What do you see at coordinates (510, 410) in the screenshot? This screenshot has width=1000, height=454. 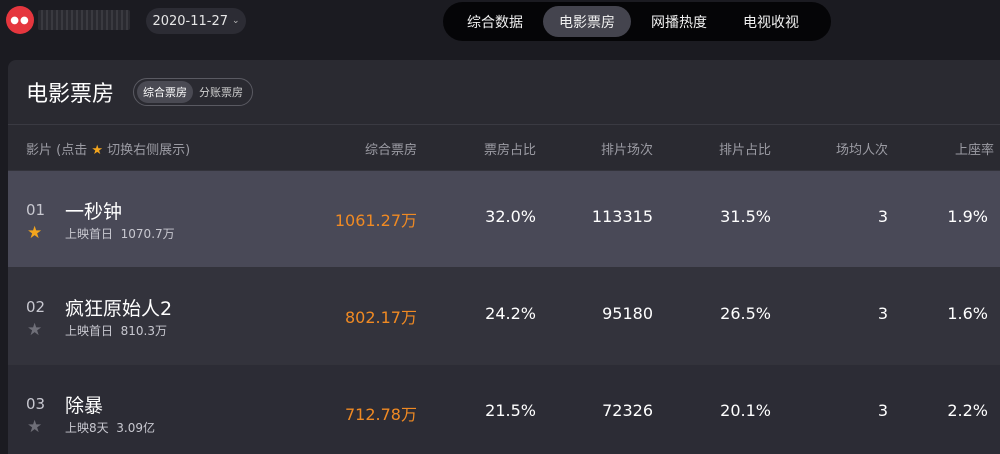 I see `box-share-value: 21.5%` at bounding box center [510, 410].